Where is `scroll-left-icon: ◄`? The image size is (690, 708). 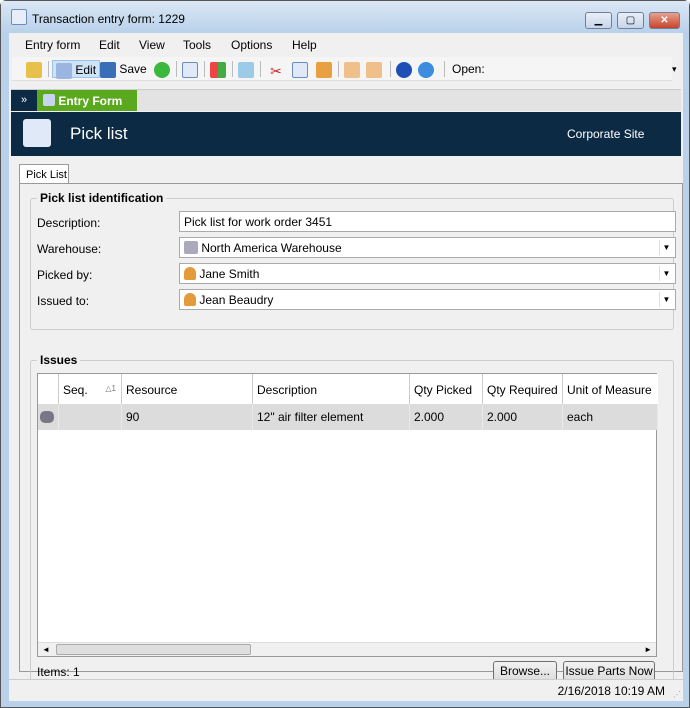 scroll-left-icon: ◄ is located at coordinates (46, 650).